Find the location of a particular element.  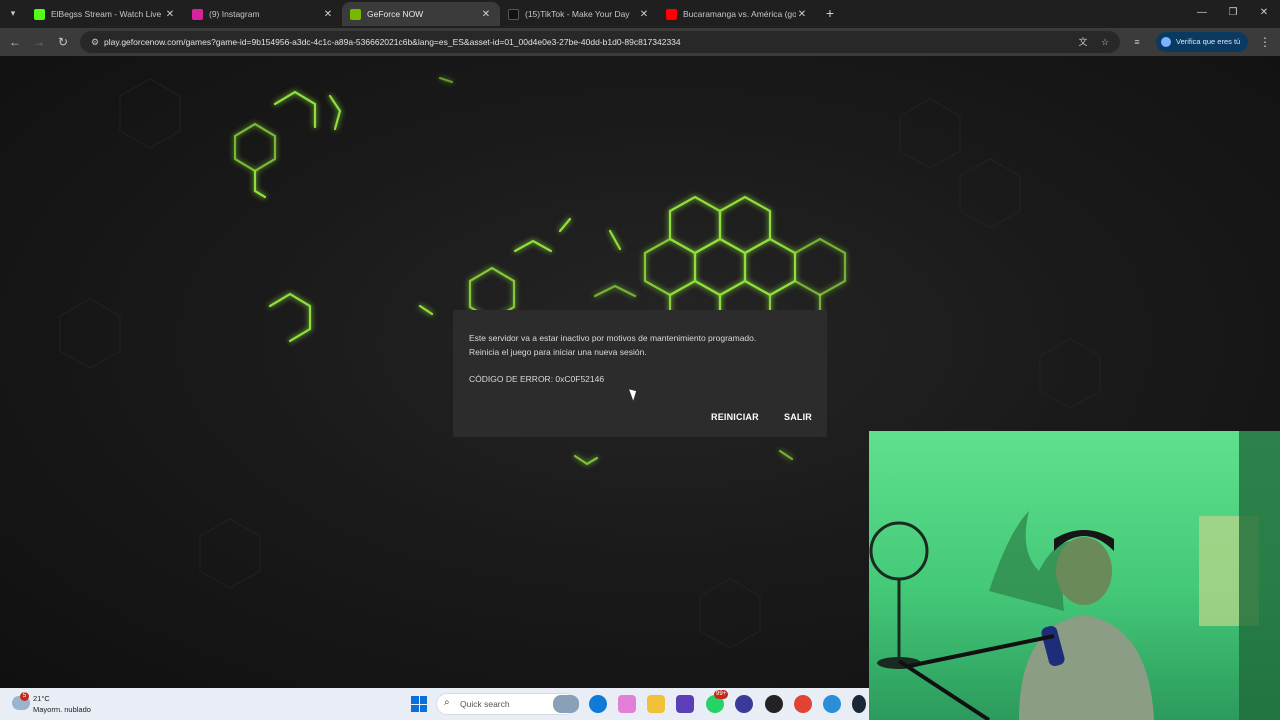

weather-temperature: 21°C is located at coordinates (41, 698).